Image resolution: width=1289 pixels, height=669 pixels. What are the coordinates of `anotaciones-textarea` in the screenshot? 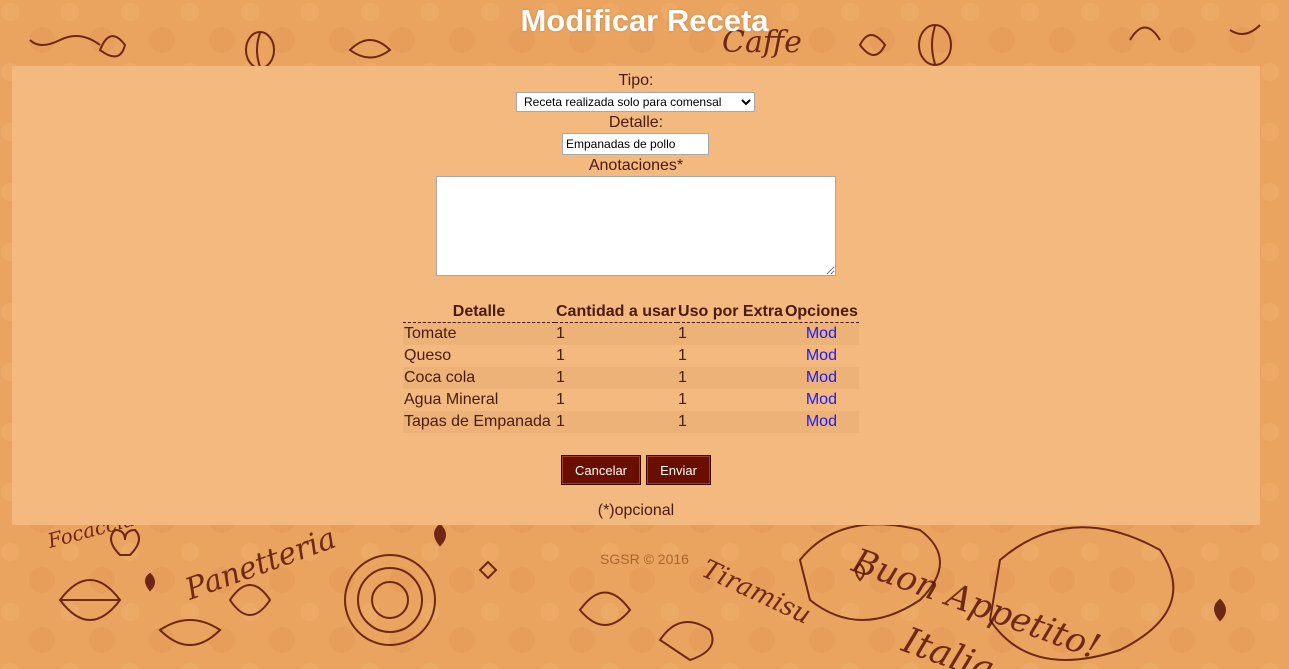 It's located at (636, 226).